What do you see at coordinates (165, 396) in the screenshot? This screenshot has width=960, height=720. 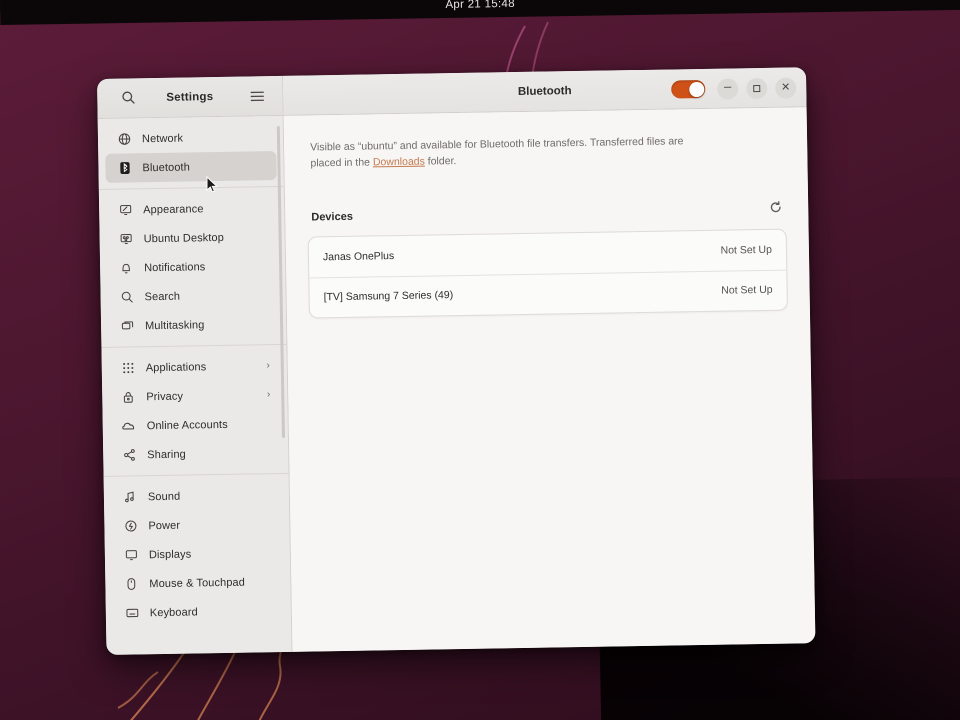 I see `sidebar-label: Privacy` at bounding box center [165, 396].